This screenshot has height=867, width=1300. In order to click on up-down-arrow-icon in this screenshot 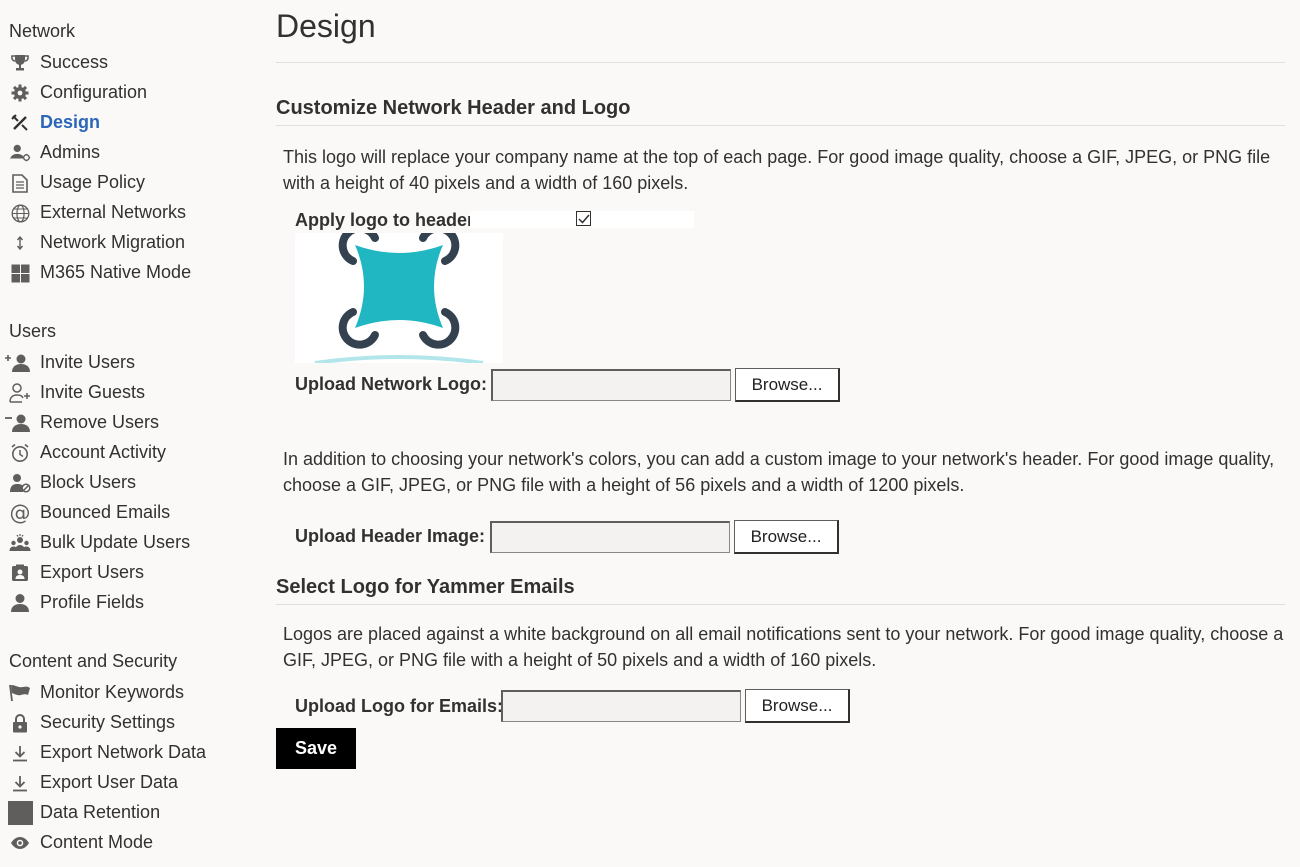, I will do `click(20, 243)`.